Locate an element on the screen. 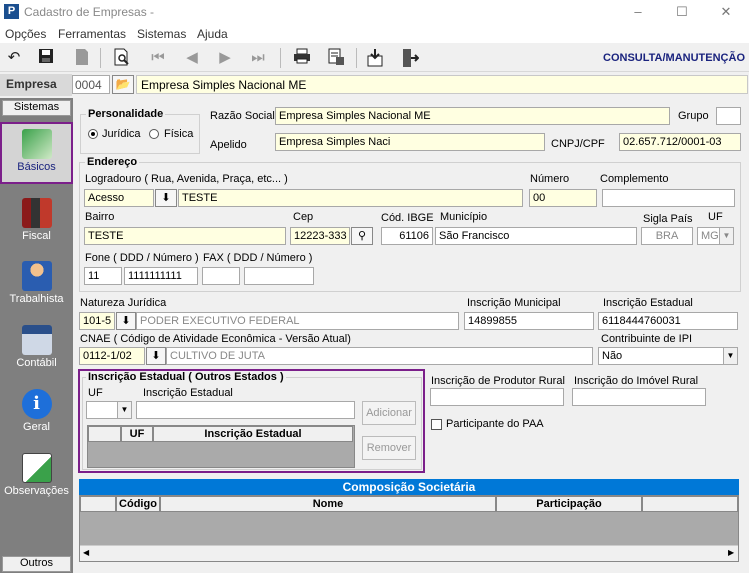 This screenshot has width=749, height=573. natureza-lookup-button: ⬇ is located at coordinates (126, 321).